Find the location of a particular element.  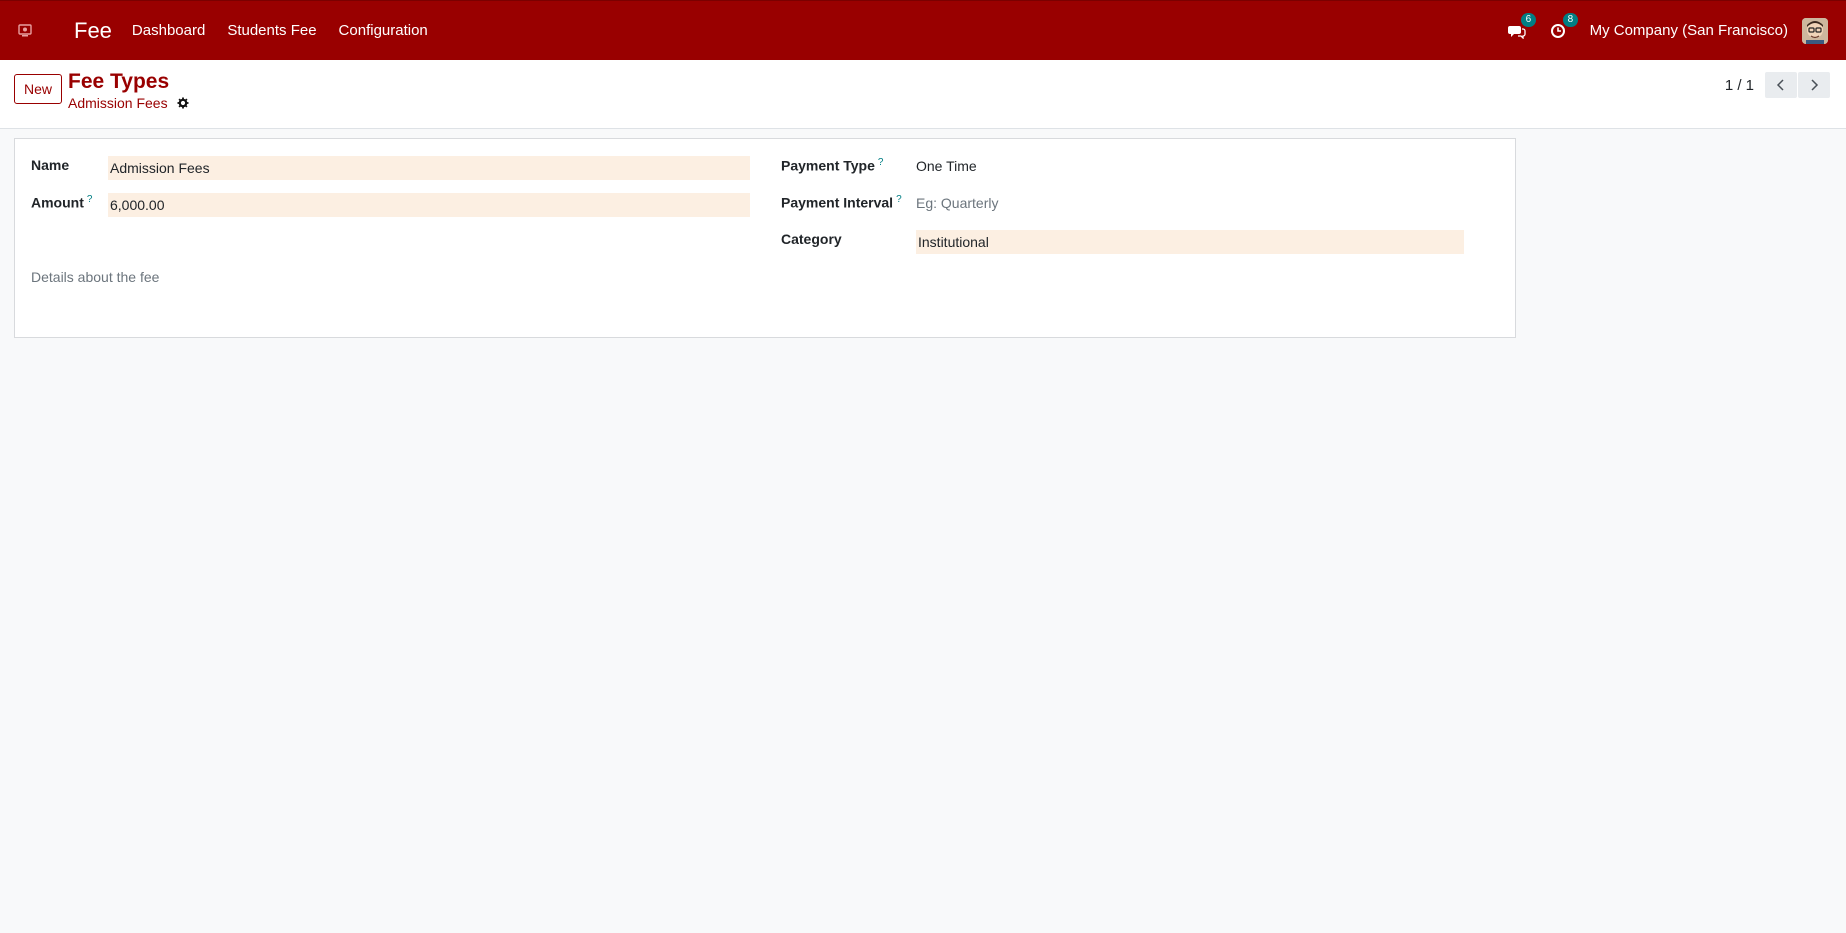

chevron-left-icon is located at coordinates (1780, 85).